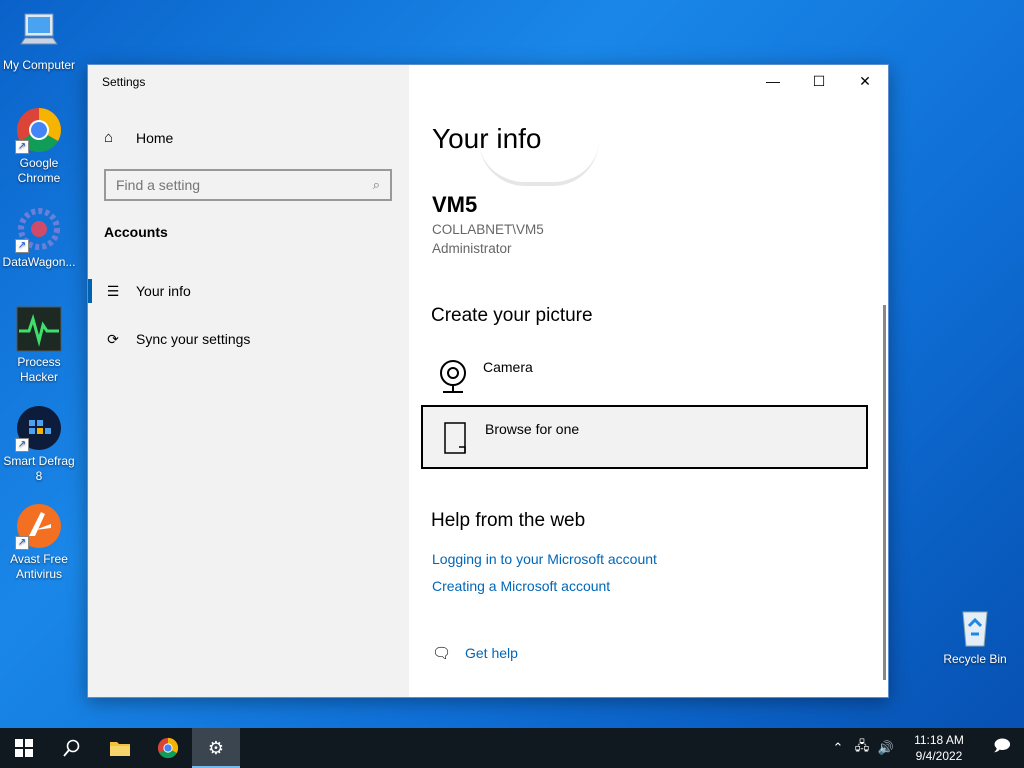 Image resolution: width=1024 pixels, height=768 pixels. I want to click on window-title: Settings, so click(124, 82).